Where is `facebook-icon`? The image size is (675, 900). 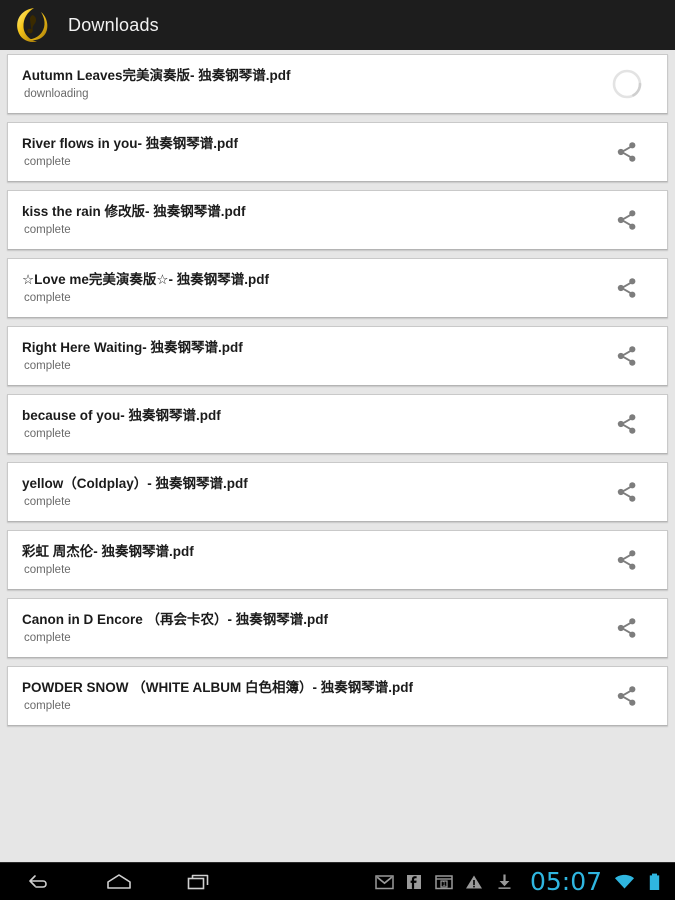
facebook-icon is located at coordinates (414, 881).